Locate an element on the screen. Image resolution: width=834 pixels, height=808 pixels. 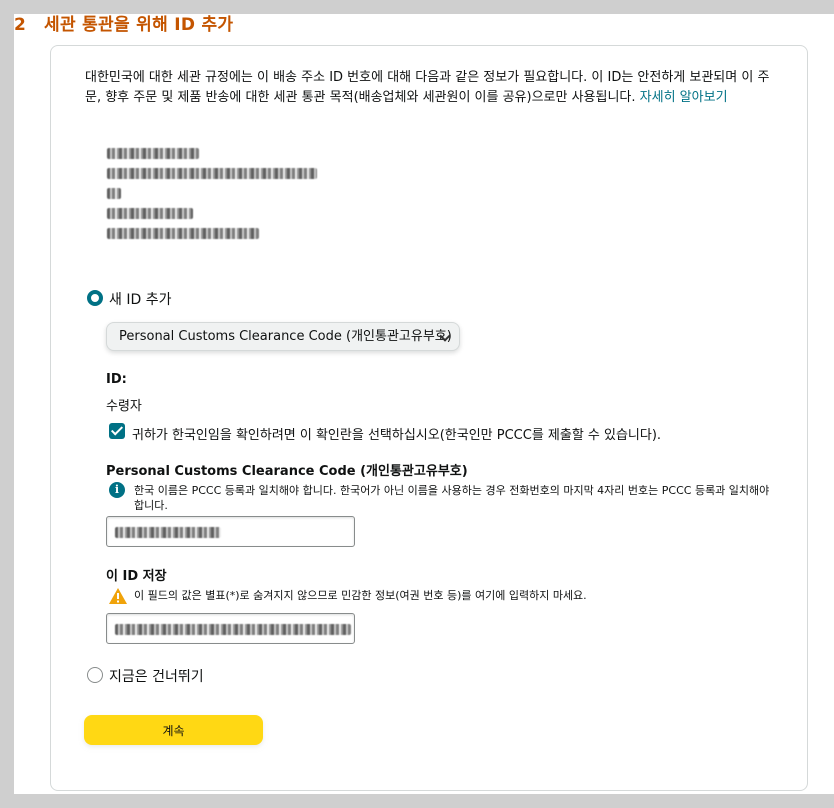
step-header: 2 세관 통관을 위해 ID 추가 is located at coordinates (123, 22).